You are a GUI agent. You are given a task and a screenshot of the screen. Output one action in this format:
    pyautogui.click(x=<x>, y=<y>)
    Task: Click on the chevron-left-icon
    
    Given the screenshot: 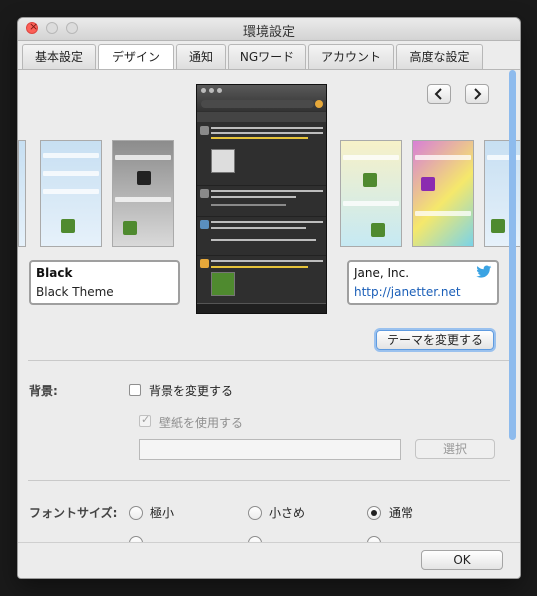 What is the action you would take?
    pyautogui.click(x=438, y=94)
    